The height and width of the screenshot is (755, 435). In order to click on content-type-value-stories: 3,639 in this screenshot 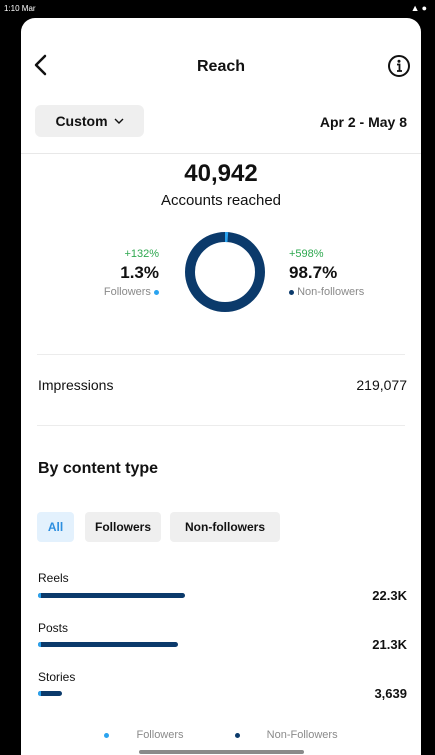, I will do `click(390, 693)`.